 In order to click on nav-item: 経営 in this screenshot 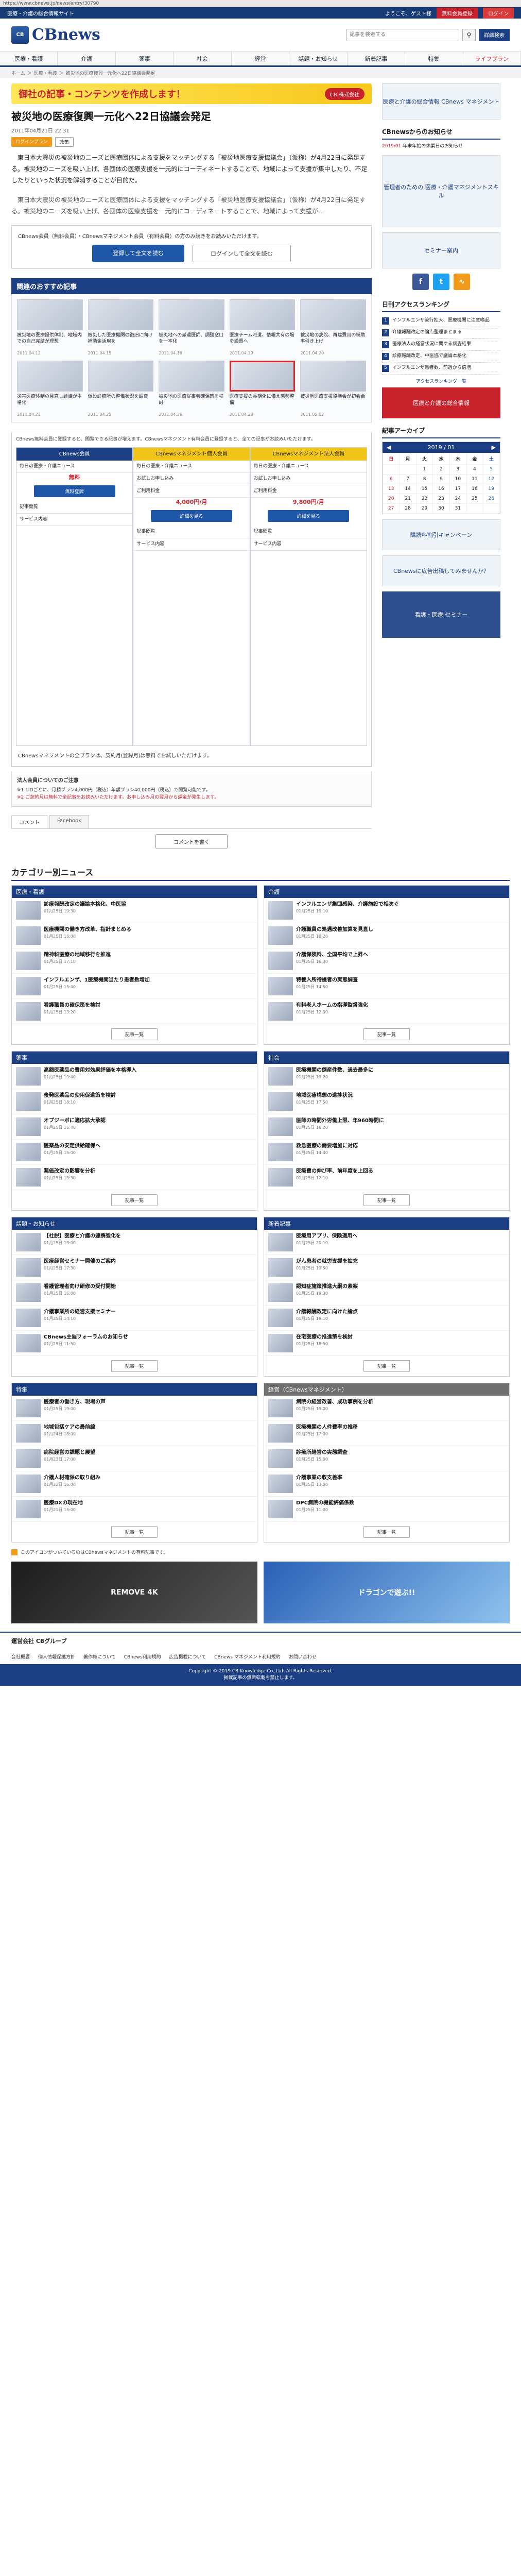, I will do `click(261, 59)`.